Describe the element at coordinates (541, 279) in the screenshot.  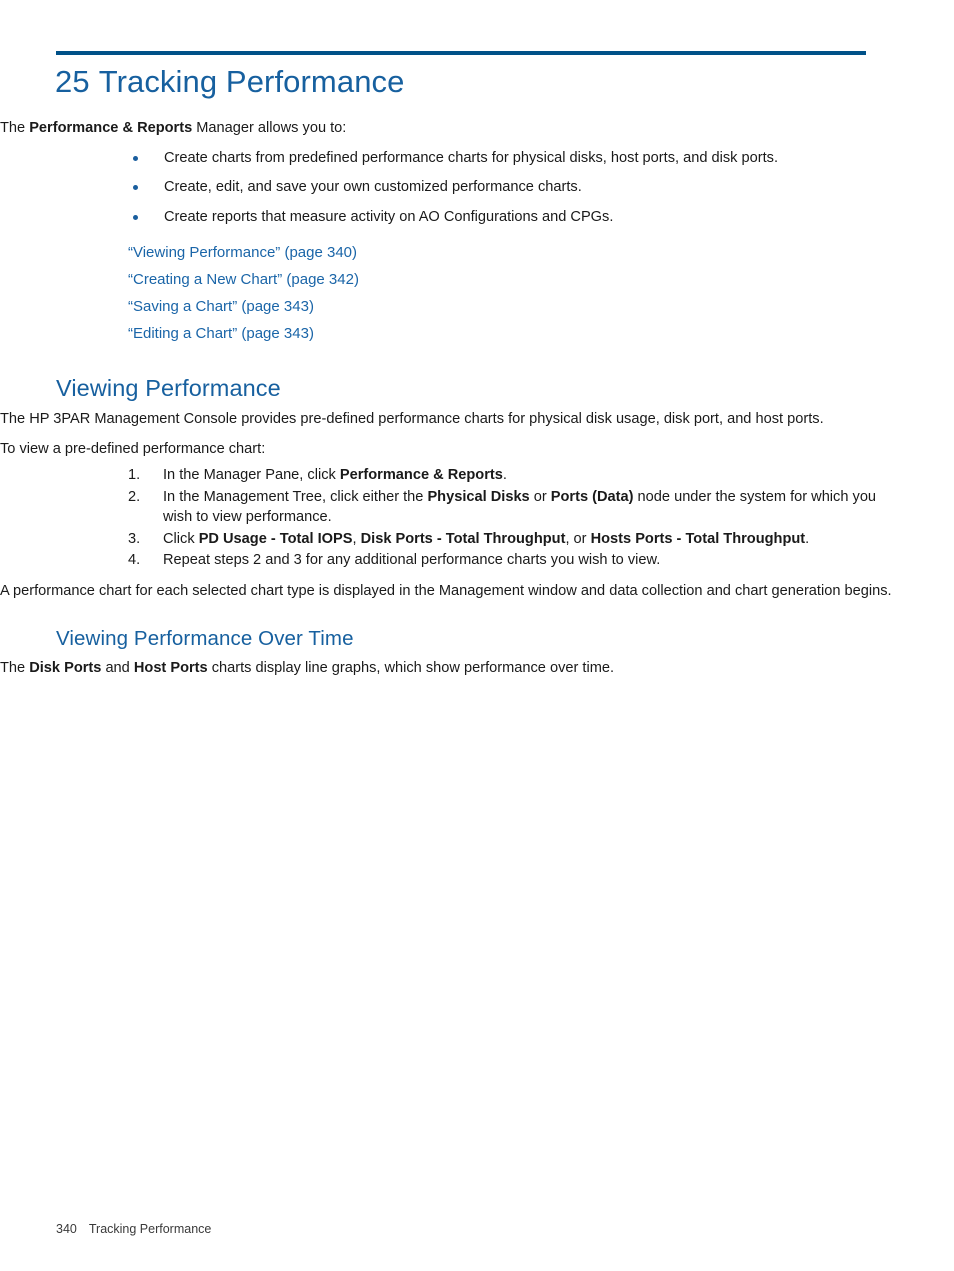
I see `cross-reference-link-creating-a-new-chart: “Creating a New Chart” (page 342)` at that location.